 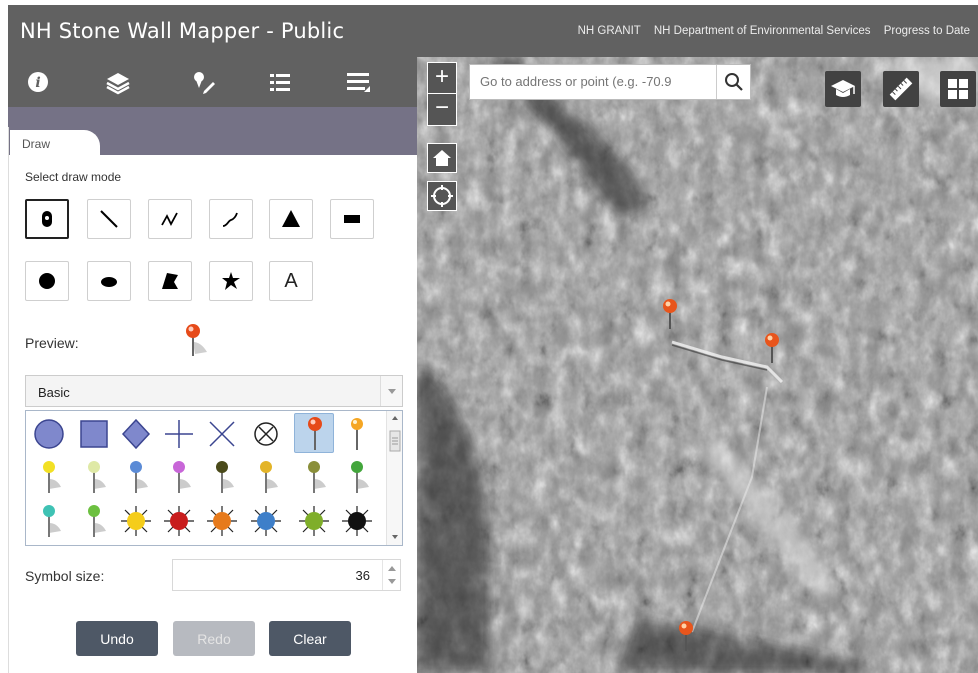 I want to click on circle-icon, so click(x=47, y=281).